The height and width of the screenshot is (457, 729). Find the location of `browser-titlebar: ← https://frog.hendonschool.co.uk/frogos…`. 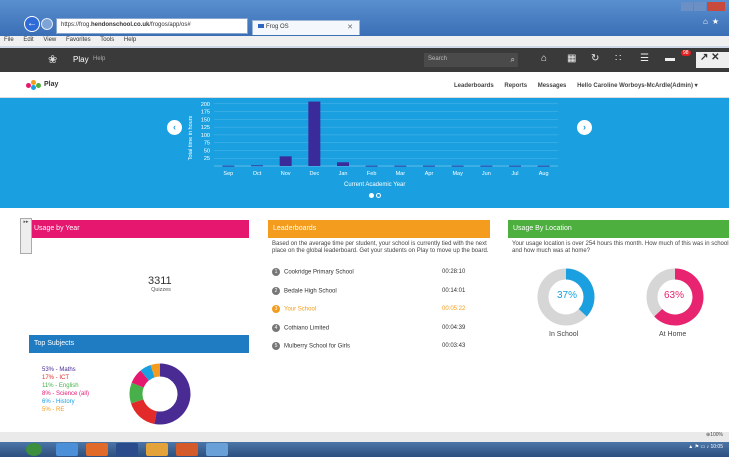

browser-titlebar: ← https://frog.hendonschool.co.uk/frogos… is located at coordinates (364, 18).